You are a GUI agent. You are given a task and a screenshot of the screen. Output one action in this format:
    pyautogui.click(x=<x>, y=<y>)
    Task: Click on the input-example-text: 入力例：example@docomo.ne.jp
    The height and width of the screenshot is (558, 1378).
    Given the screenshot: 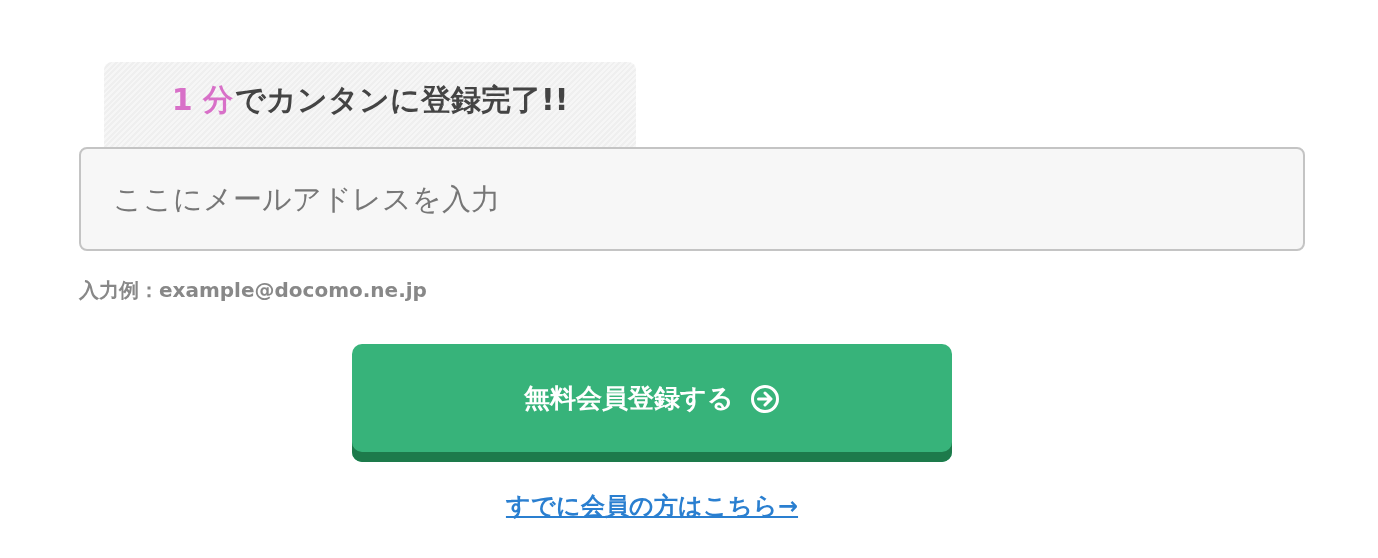 What is the action you would take?
    pyautogui.click(x=253, y=290)
    